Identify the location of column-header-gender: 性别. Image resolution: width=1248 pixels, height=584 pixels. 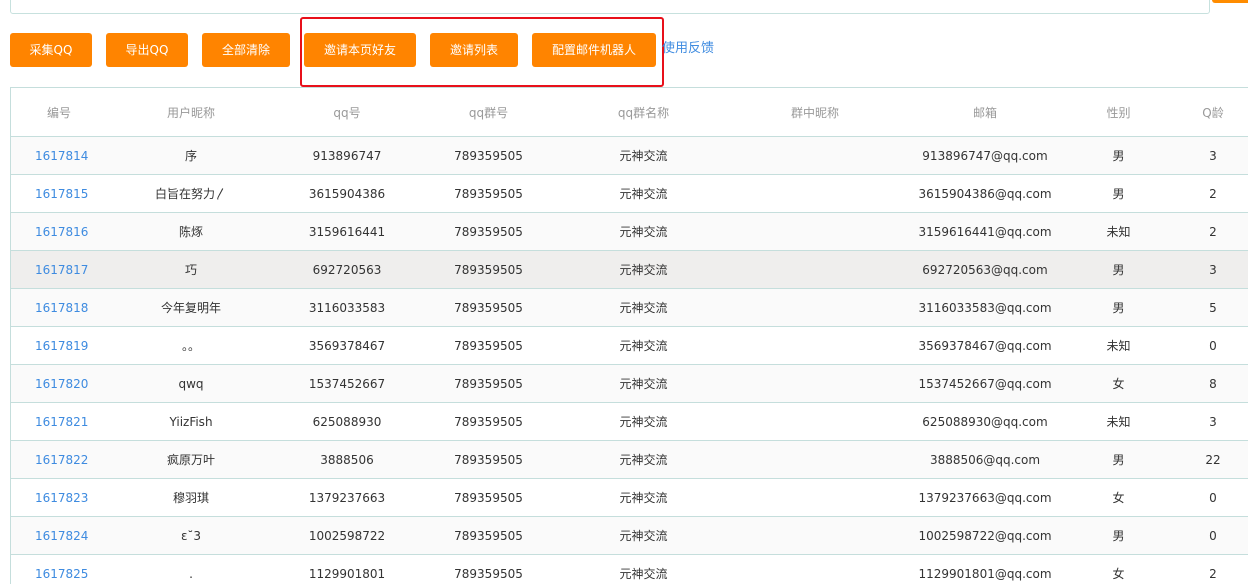
(1118, 112).